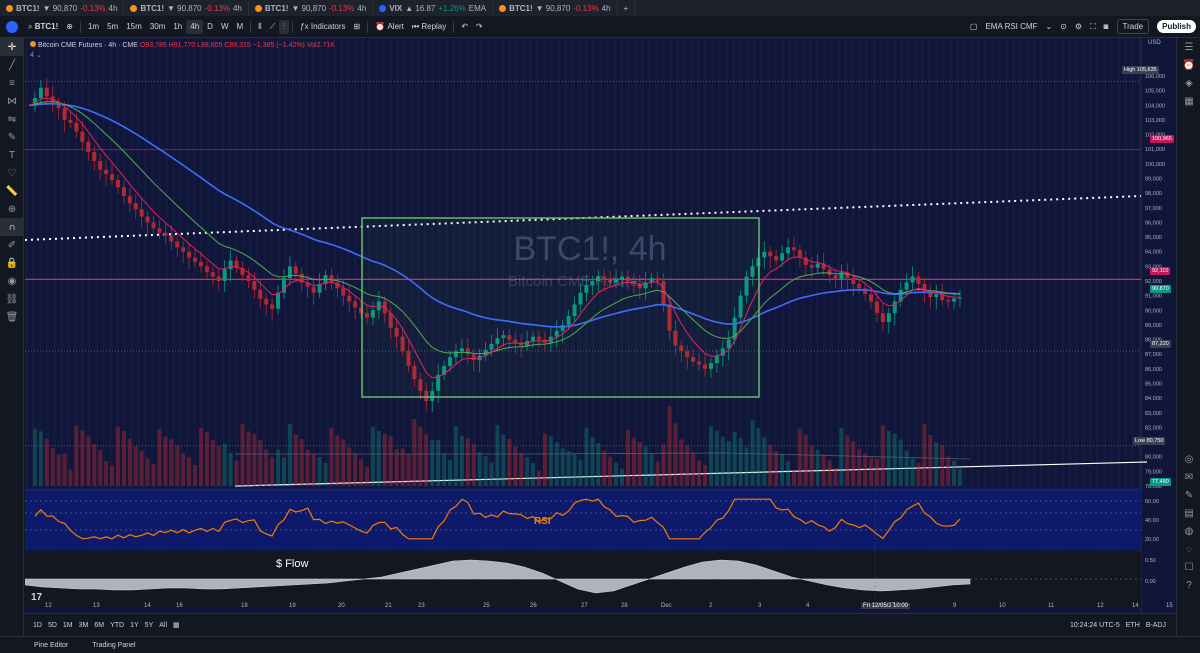  I want to click on fib-icon: ≡, so click(12, 83).